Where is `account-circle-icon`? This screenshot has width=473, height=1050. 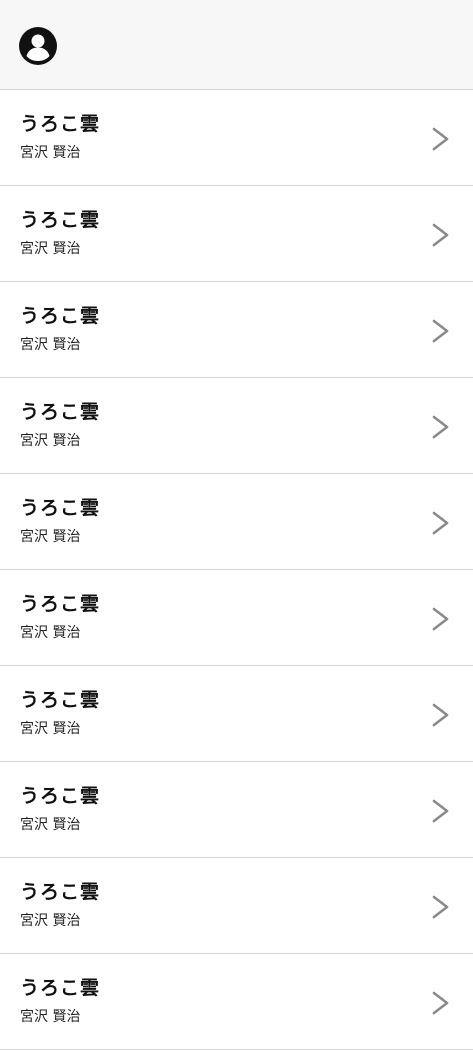 account-circle-icon is located at coordinates (38, 46).